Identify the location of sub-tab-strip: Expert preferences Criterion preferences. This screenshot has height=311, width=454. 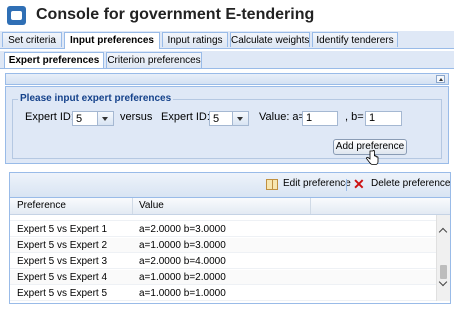
(227, 60).